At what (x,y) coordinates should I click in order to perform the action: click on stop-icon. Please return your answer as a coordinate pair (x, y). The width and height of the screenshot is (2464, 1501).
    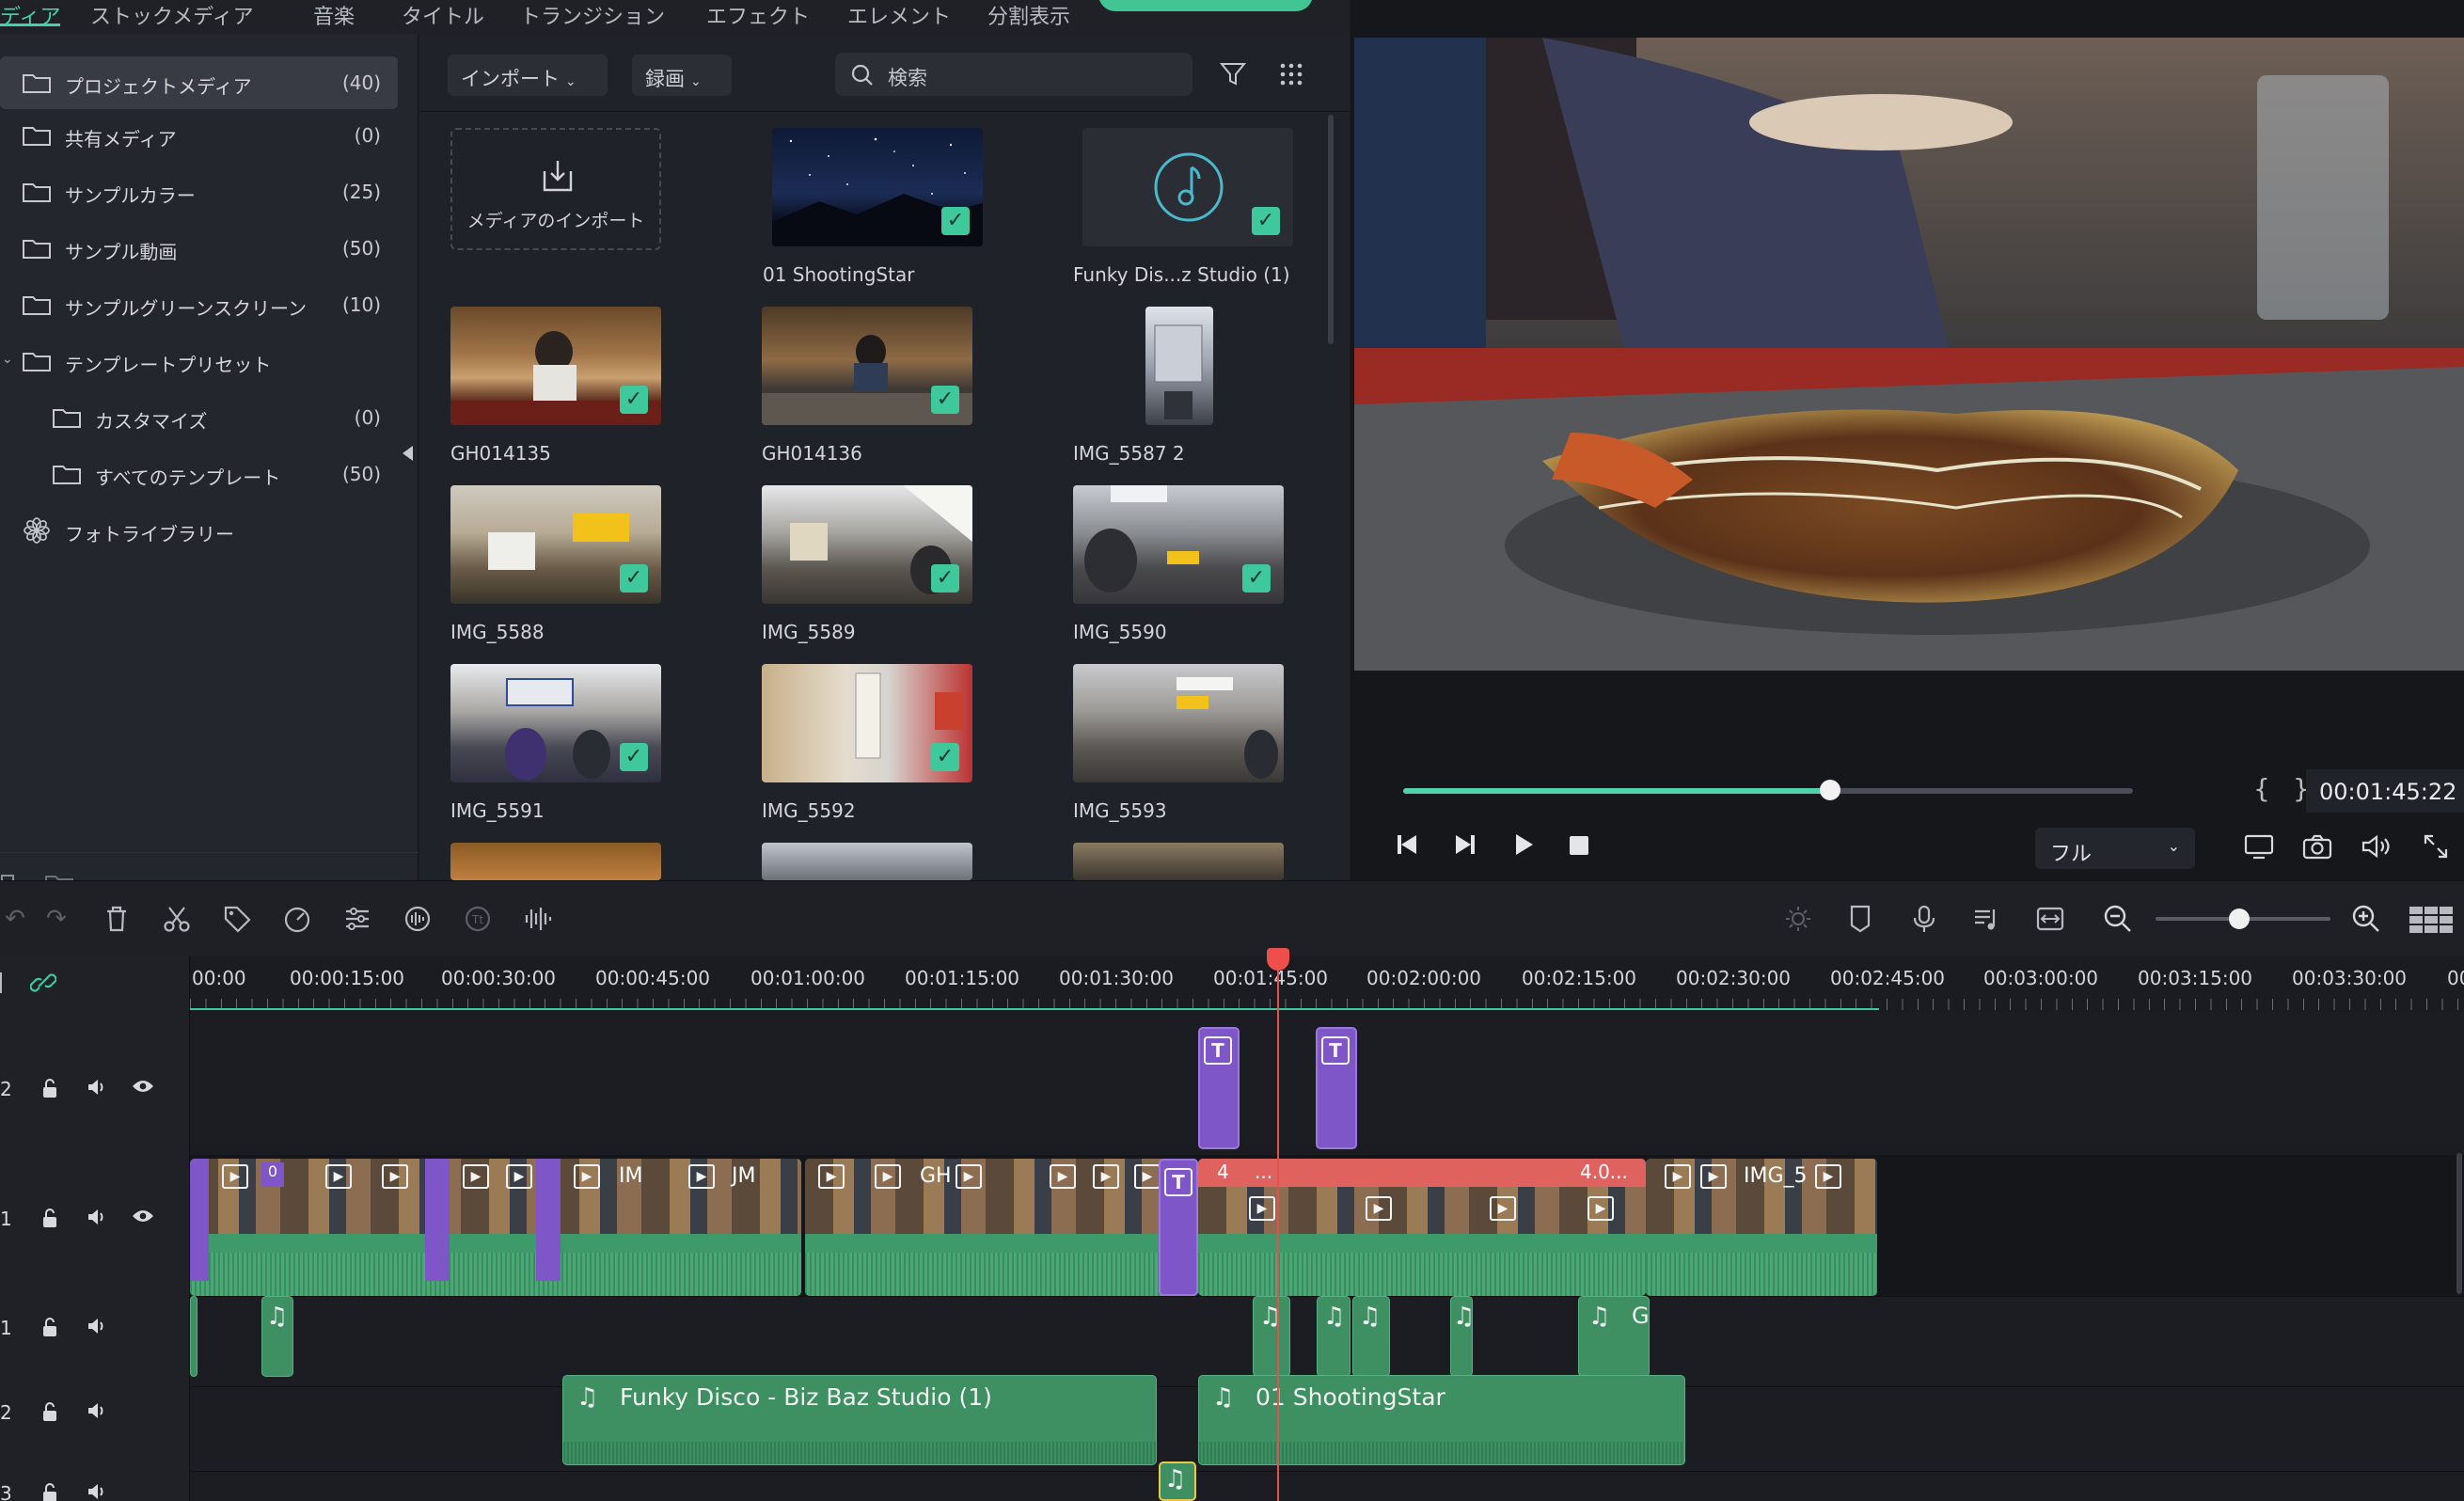
    Looking at the image, I should click on (1579, 845).